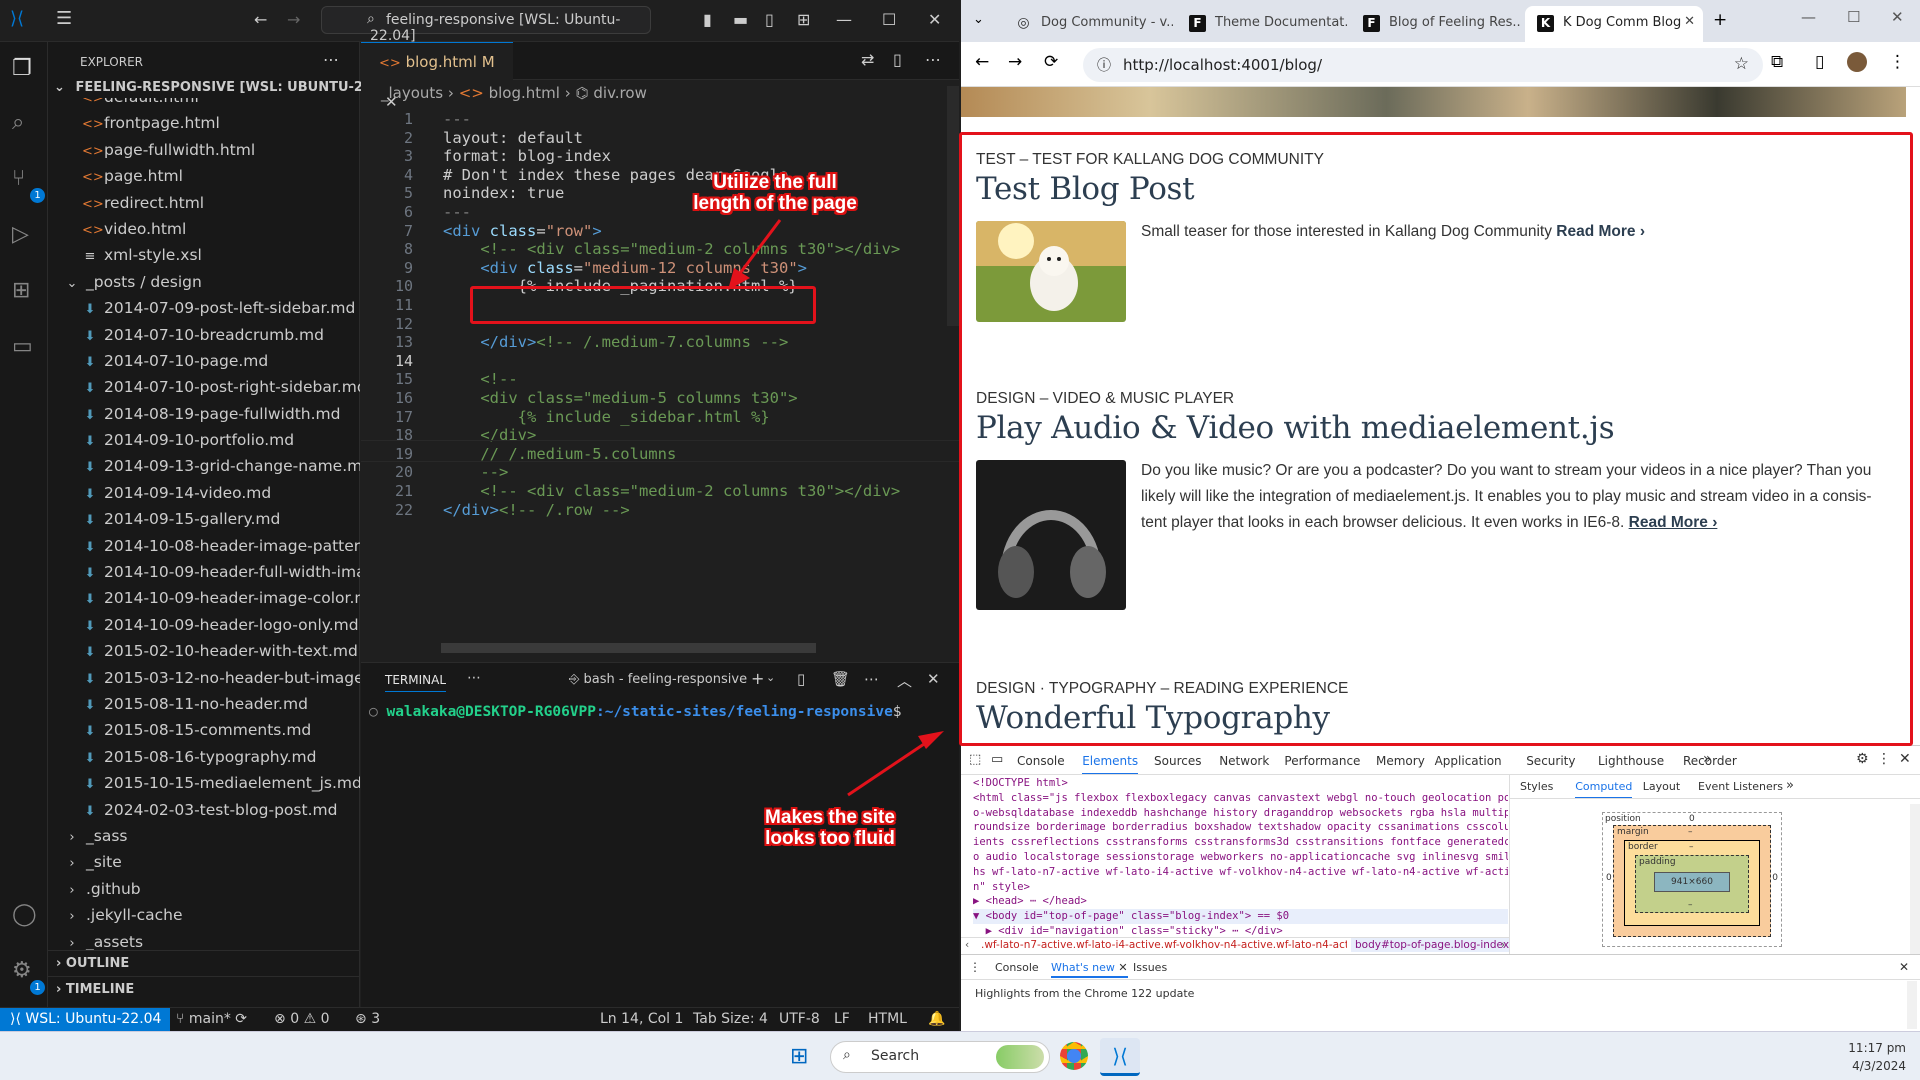 This screenshot has height=1080, width=1920. I want to click on annotation-full-length: Utilize the full length of the page, so click(775, 193).